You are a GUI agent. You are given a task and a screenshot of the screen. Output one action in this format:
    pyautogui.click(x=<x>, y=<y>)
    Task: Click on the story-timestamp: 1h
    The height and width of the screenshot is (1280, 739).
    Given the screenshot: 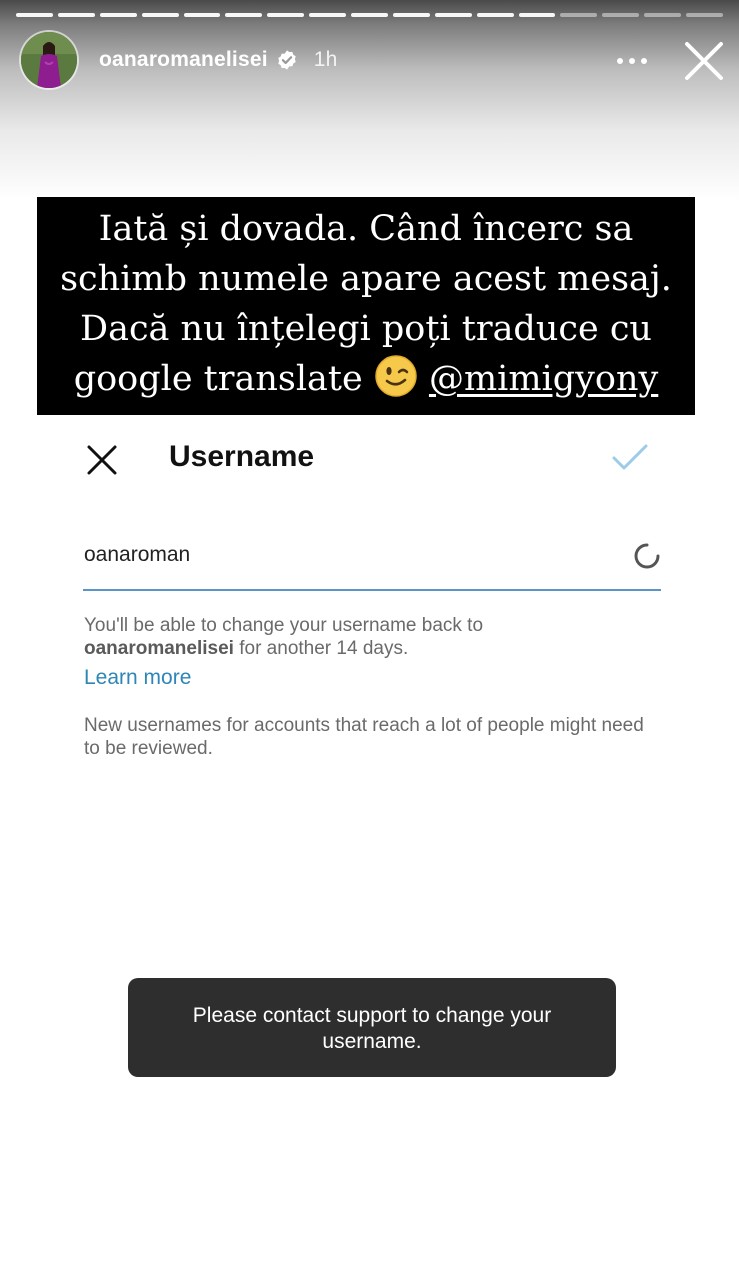 What is the action you would take?
    pyautogui.click(x=325, y=59)
    